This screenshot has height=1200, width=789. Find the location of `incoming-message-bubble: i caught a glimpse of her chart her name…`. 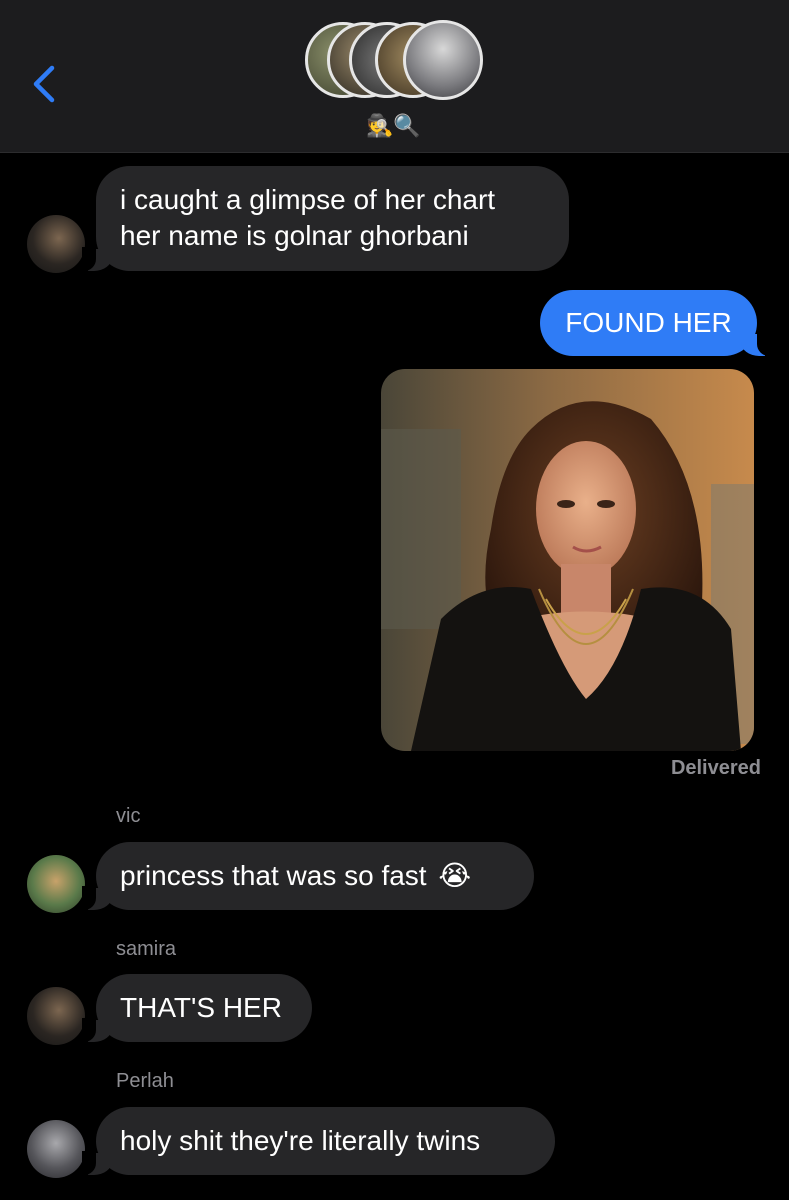

incoming-message-bubble: i caught a glimpse of her chart her name… is located at coordinates (325, 218).